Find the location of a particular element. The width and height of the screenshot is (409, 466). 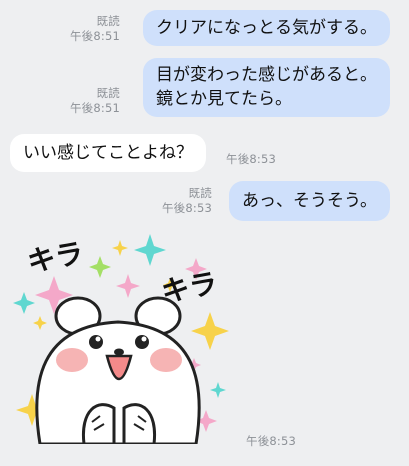

read-receipt: 既読 午後8:53 is located at coordinates (187, 201).